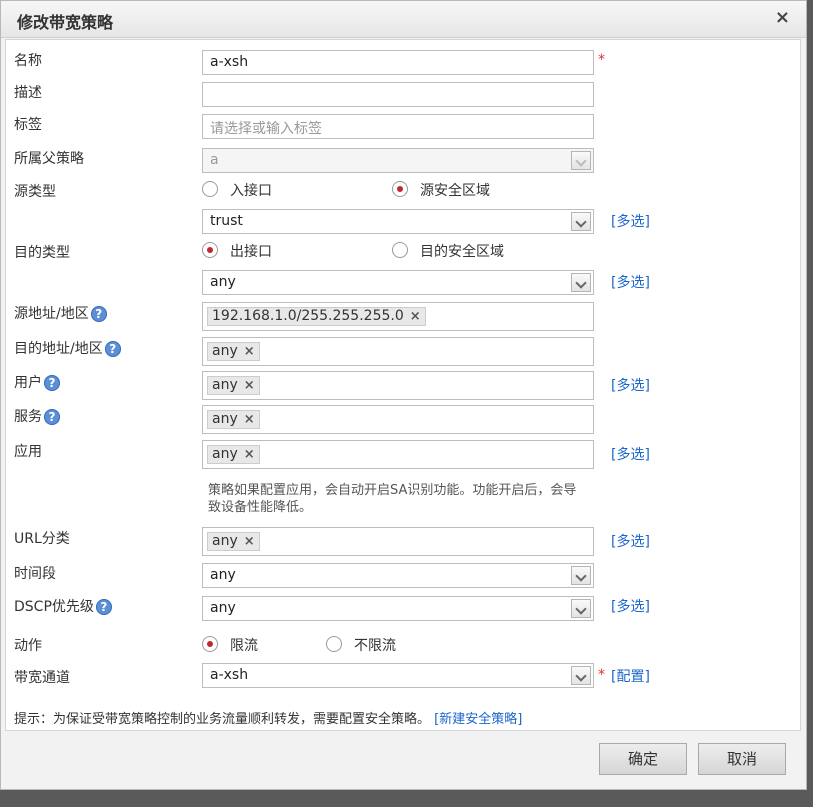  Describe the element at coordinates (229, 675) in the screenshot. I see `channel-value: a-xsh` at that location.